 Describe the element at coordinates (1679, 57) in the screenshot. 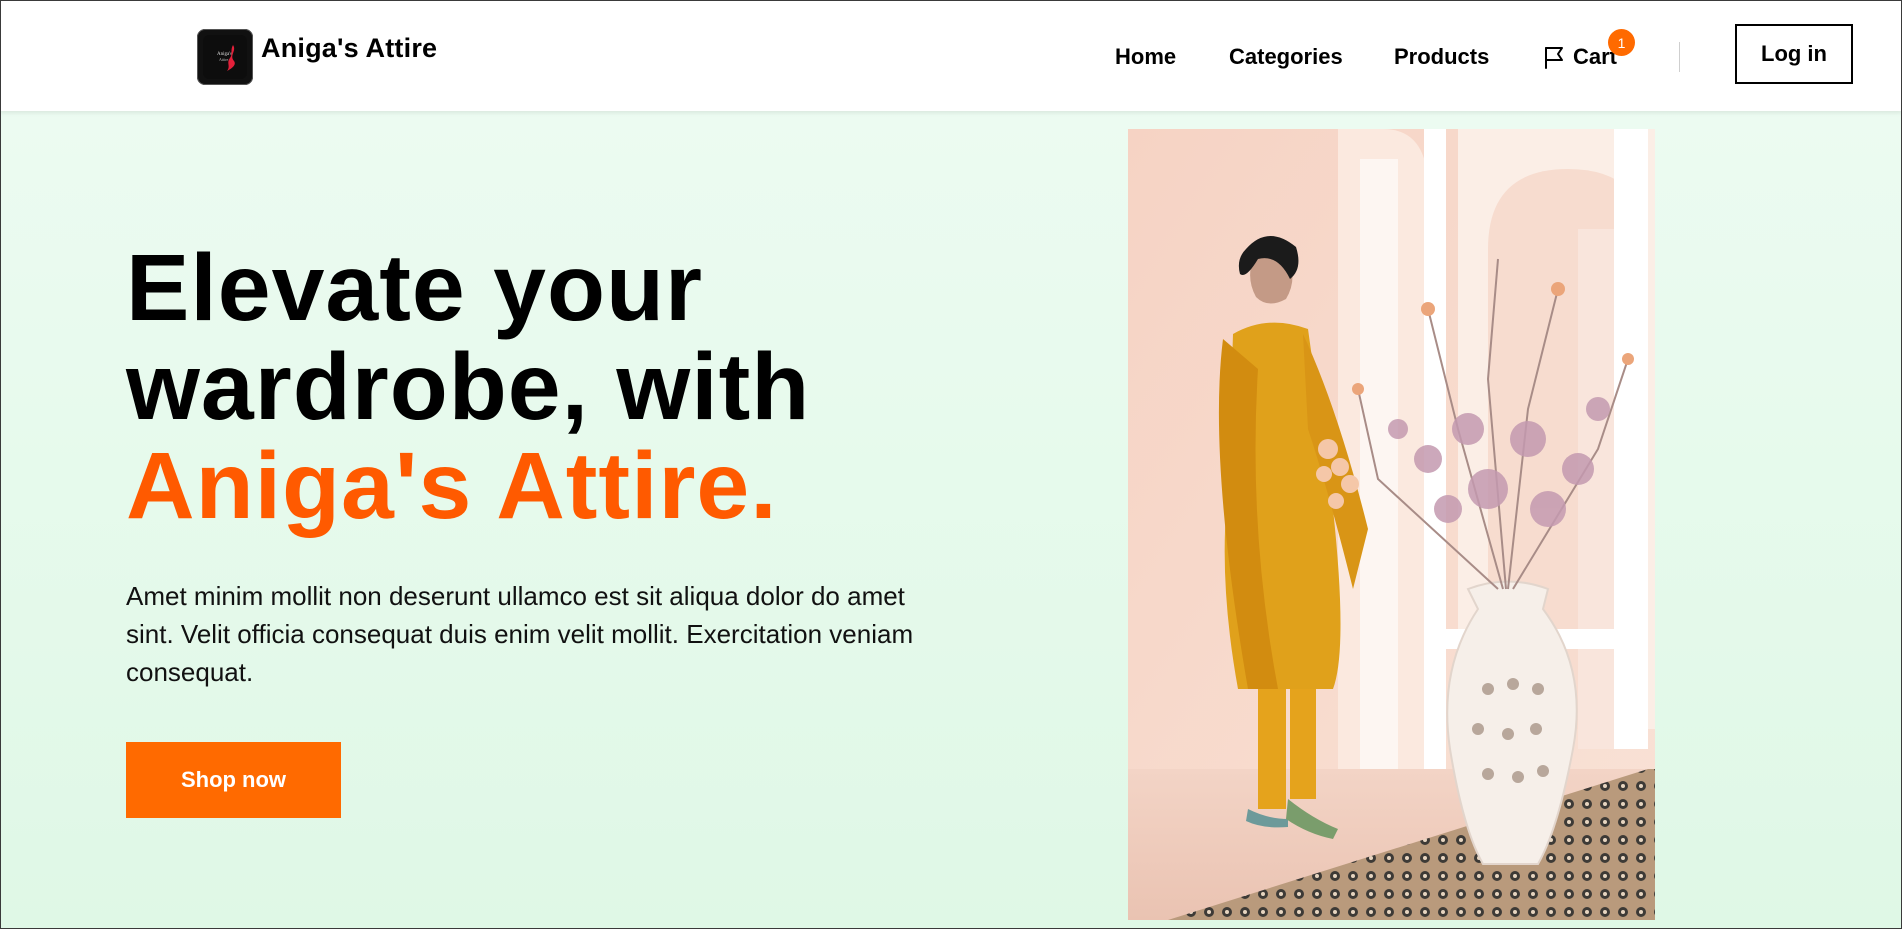

I see `nav-divider` at that location.